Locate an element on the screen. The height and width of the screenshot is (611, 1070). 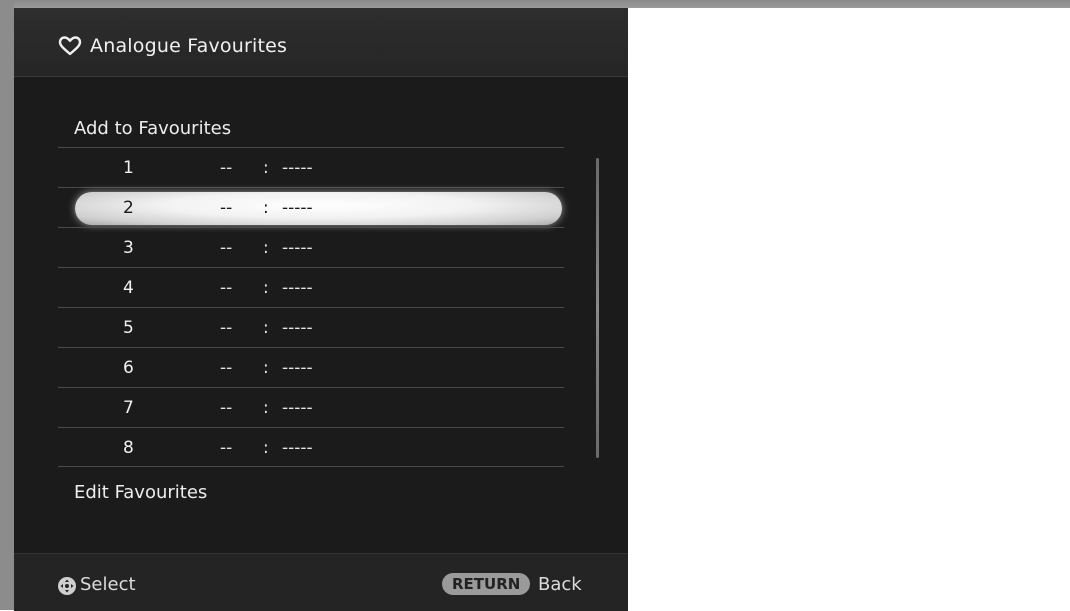
favourite-number: 7 is located at coordinates (128, 408).